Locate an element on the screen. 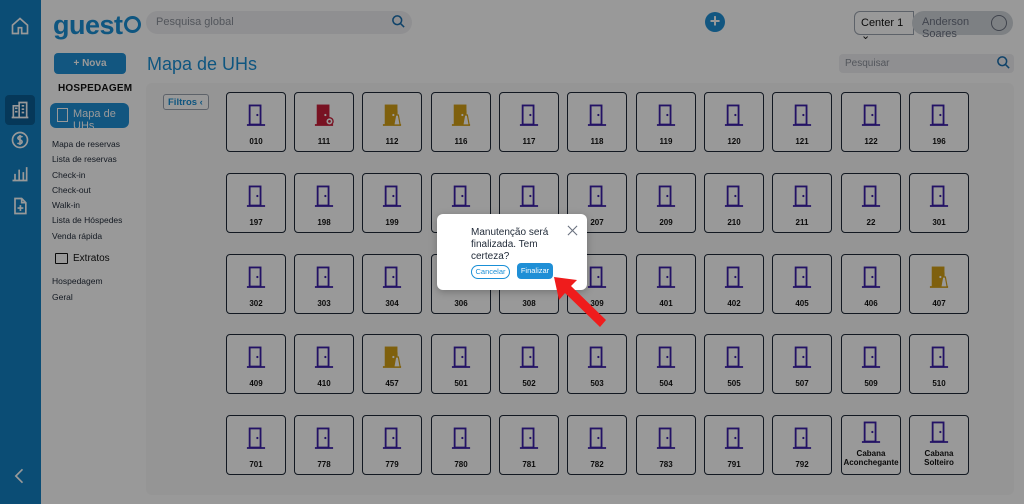 The height and width of the screenshot is (504, 1024). cancel-button: Cancelar is located at coordinates (490, 272).